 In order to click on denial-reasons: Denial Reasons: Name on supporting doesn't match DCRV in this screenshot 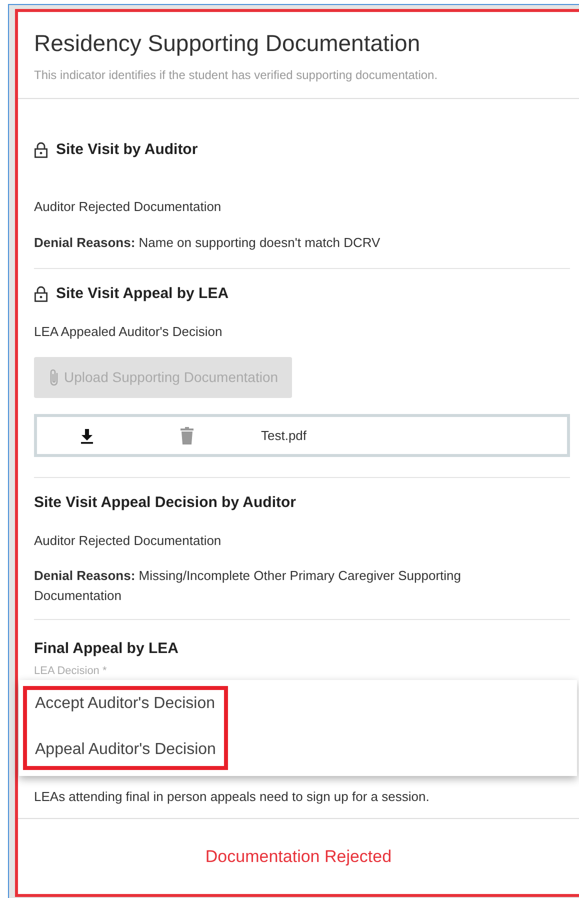, I will do `click(208, 243)`.